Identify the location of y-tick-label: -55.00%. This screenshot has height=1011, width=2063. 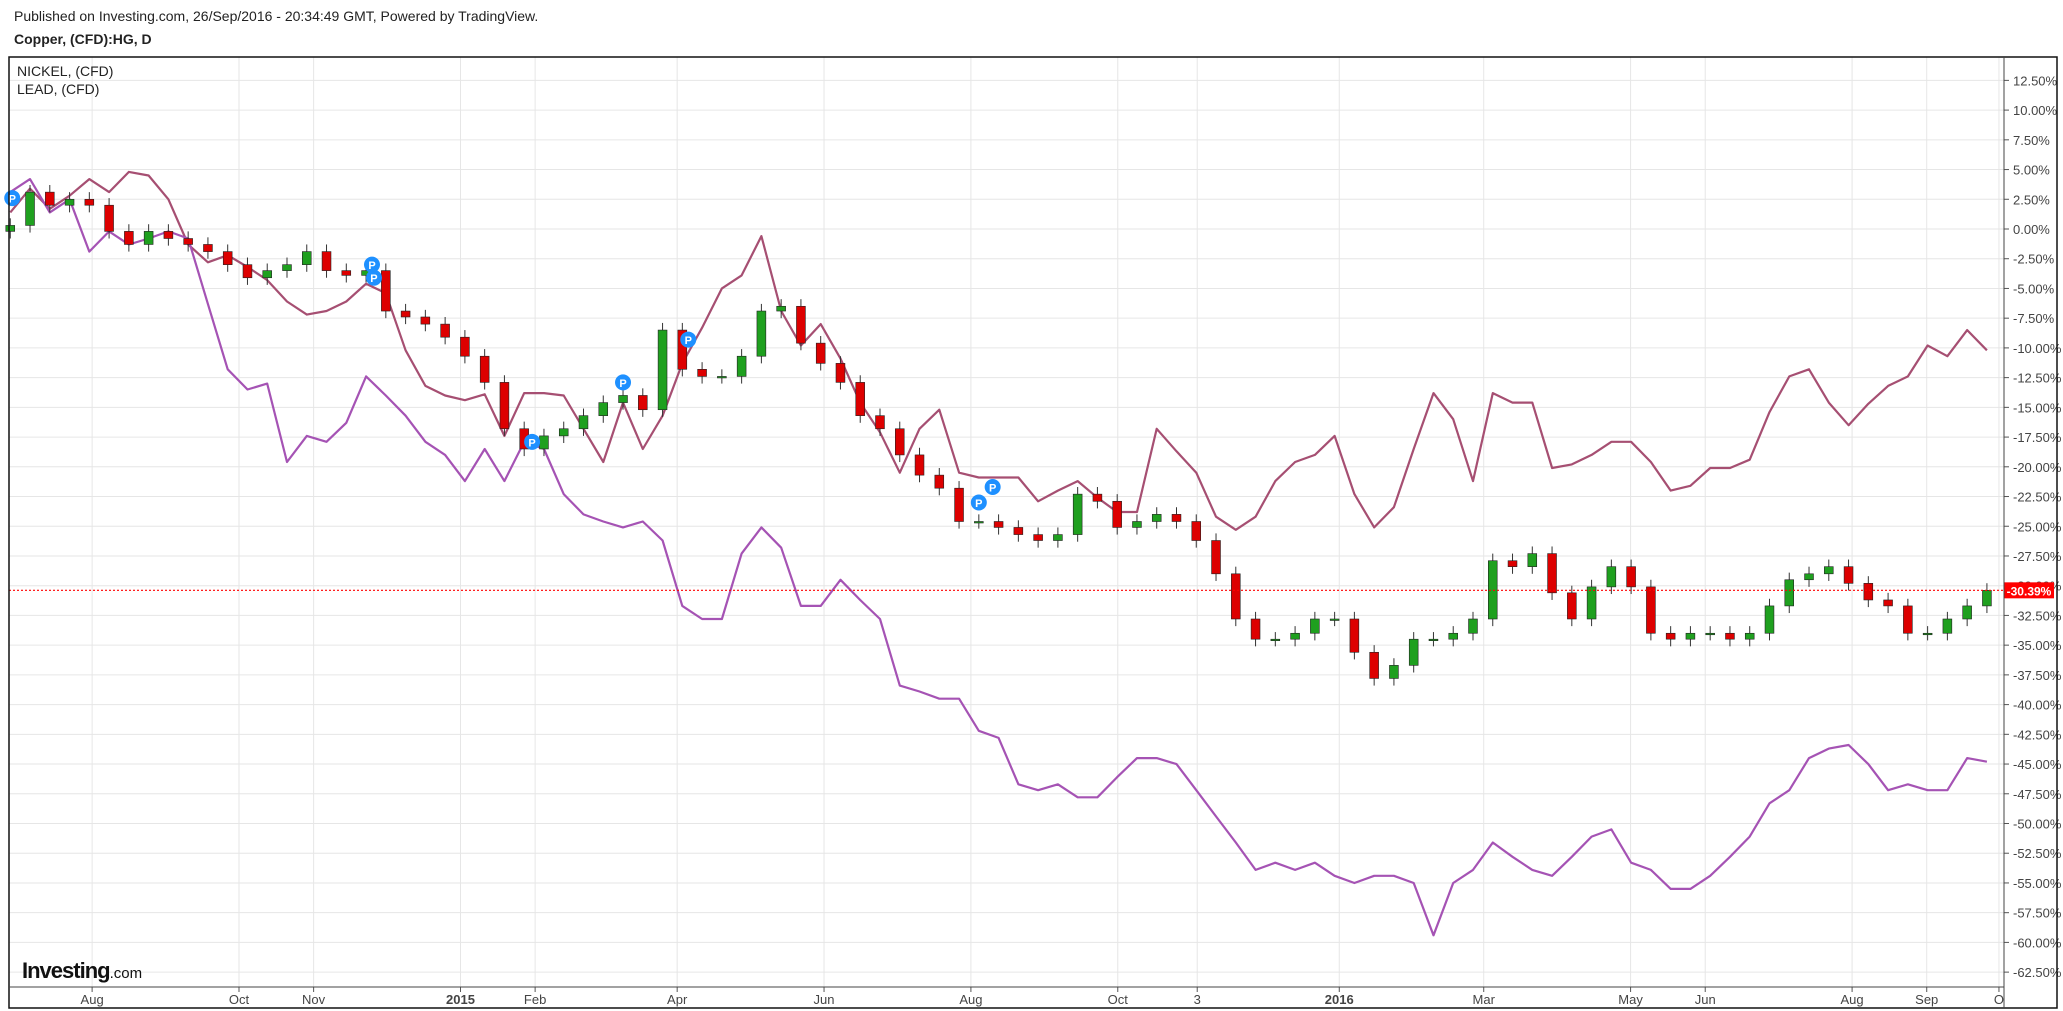
(2037, 883).